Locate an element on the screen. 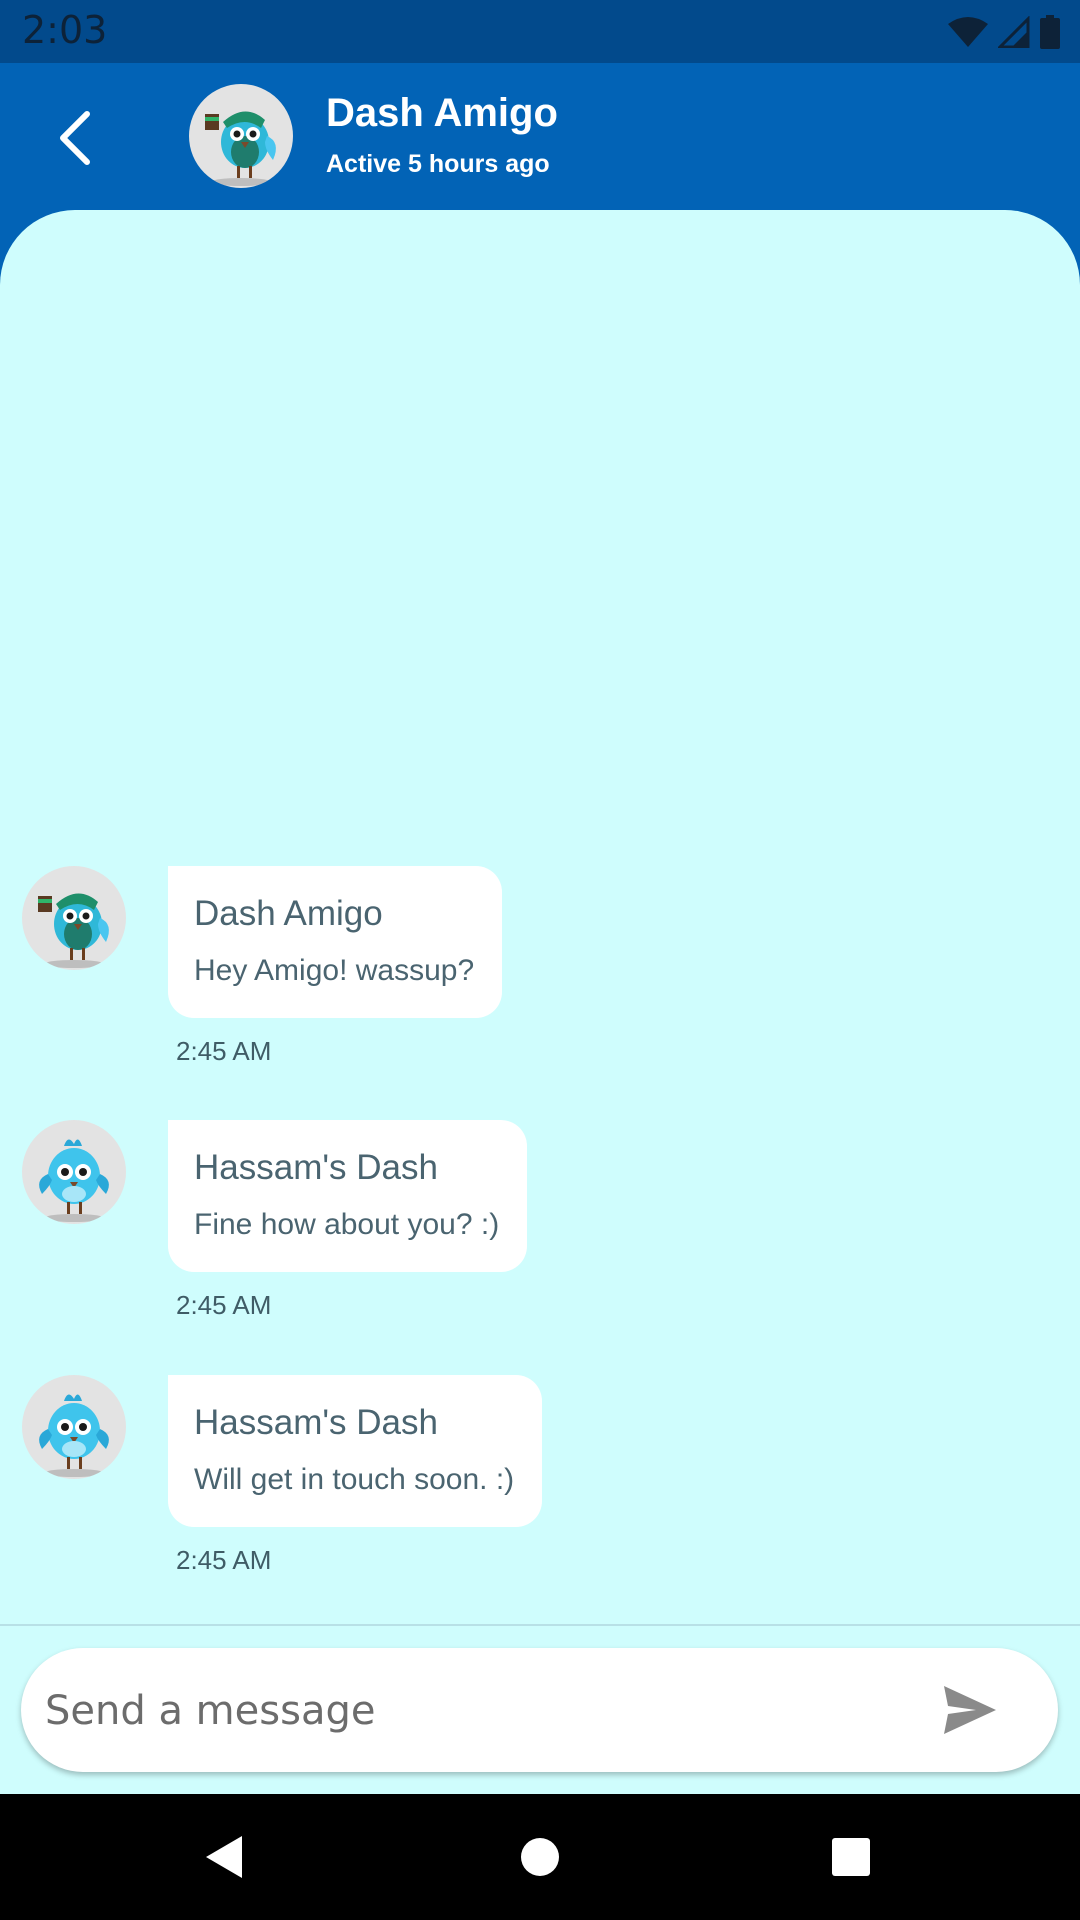  back-arrow-icon is located at coordinates (75, 138).